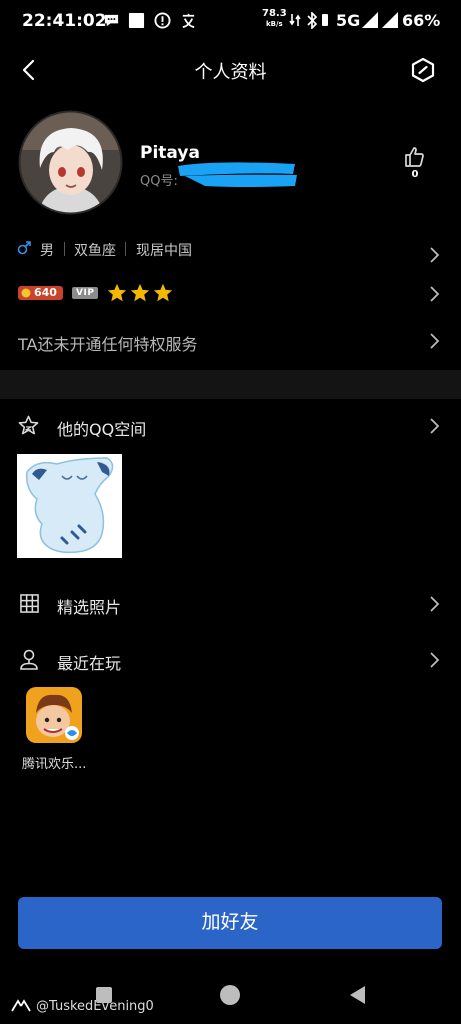  I want to click on signal-strength-icon, so click(370, 20).